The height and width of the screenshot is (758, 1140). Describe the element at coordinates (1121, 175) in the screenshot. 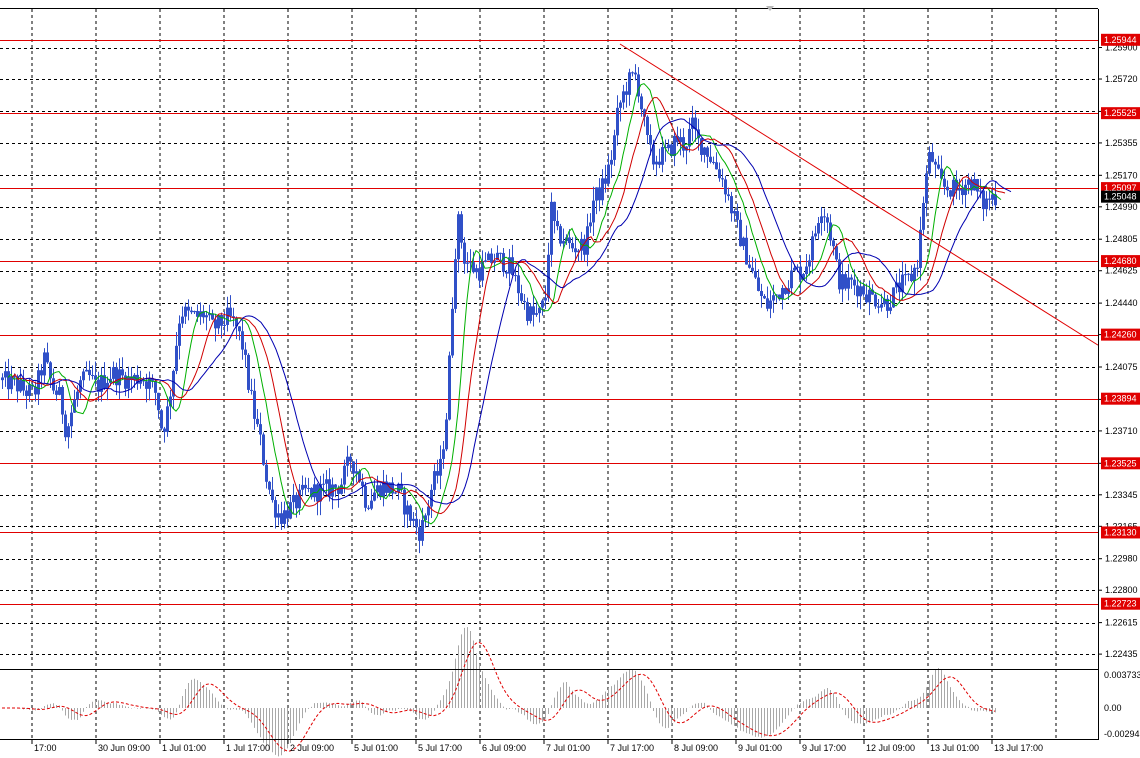

I see `y-tick-label: 1.25170` at that location.